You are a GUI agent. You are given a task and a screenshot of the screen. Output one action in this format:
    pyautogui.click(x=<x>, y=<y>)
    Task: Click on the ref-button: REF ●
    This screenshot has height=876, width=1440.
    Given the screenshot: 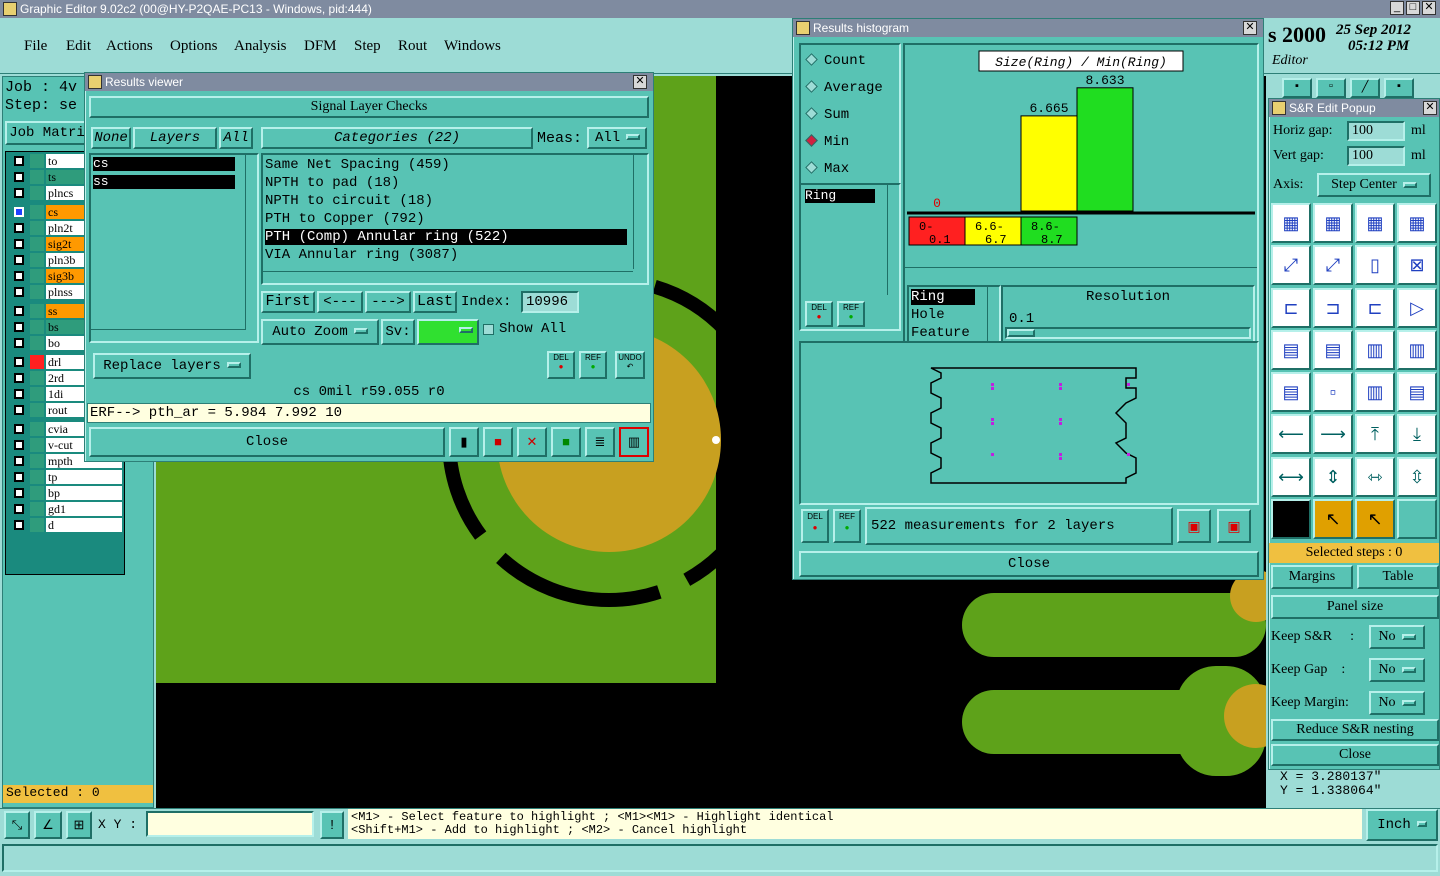 What is the action you would take?
    pyautogui.click(x=593, y=365)
    